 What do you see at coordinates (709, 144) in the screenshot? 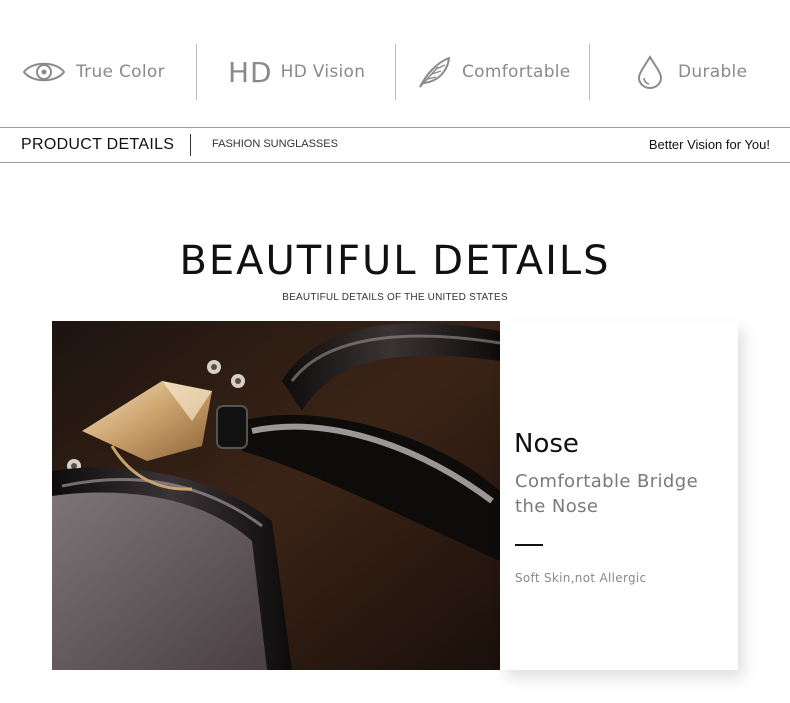
I see `tagline: Better Vision for You!` at bounding box center [709, 144].